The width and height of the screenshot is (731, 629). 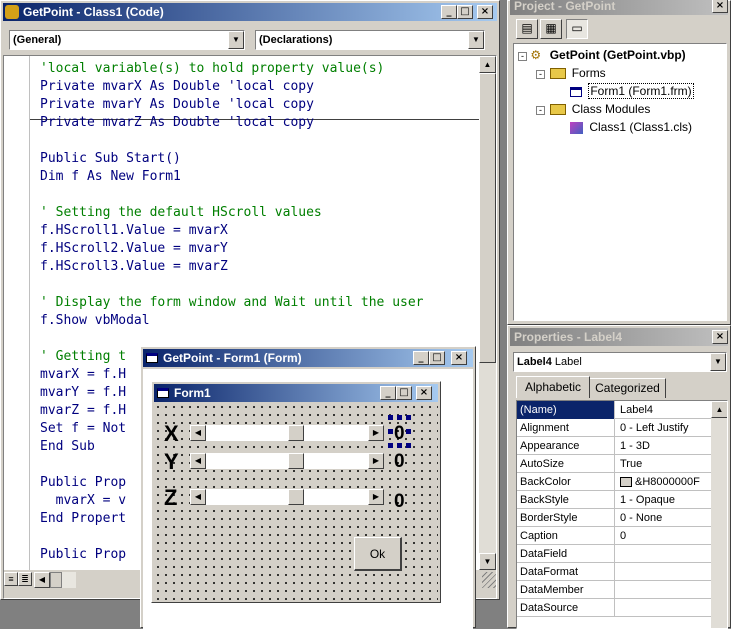 I want to click on form1: Form1 _ □ × X ◀ ▶ 0 Y ◀ ▶ 0 Z ◀ ▶ 0 Ok, so click(x=296, y=492).